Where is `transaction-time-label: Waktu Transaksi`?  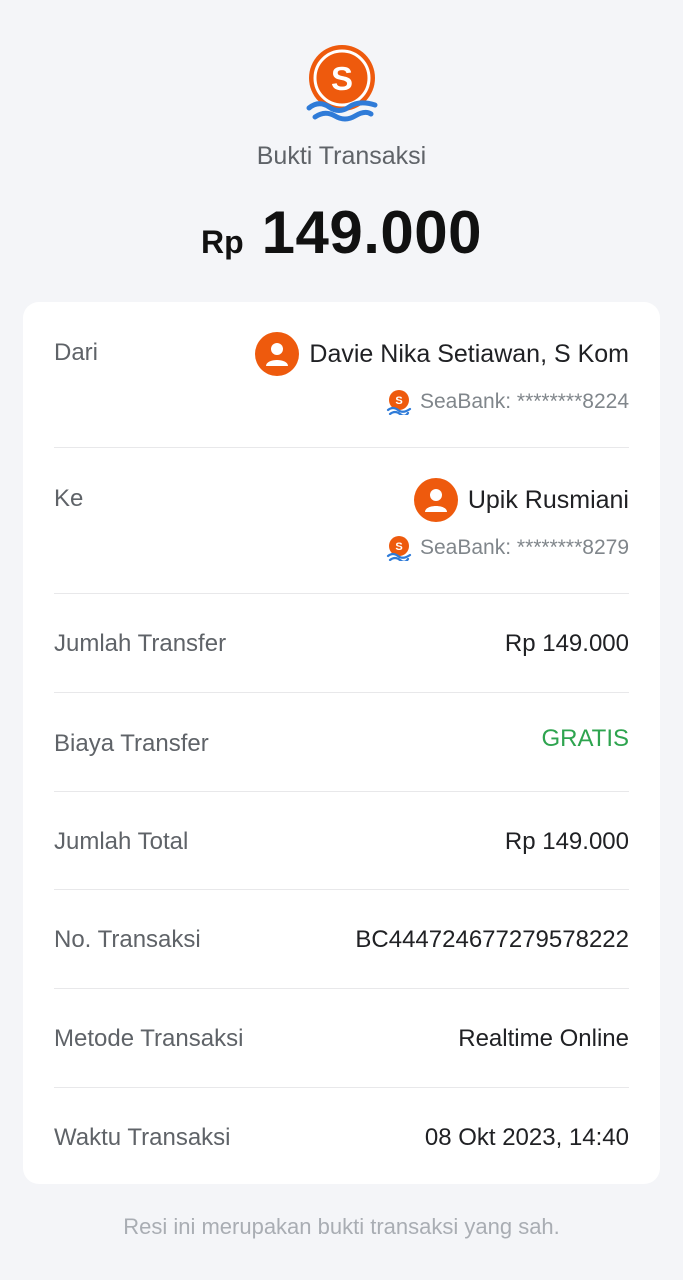 transaction-time-label: Waktu Transaksi is located at coordinates (142, 1137).